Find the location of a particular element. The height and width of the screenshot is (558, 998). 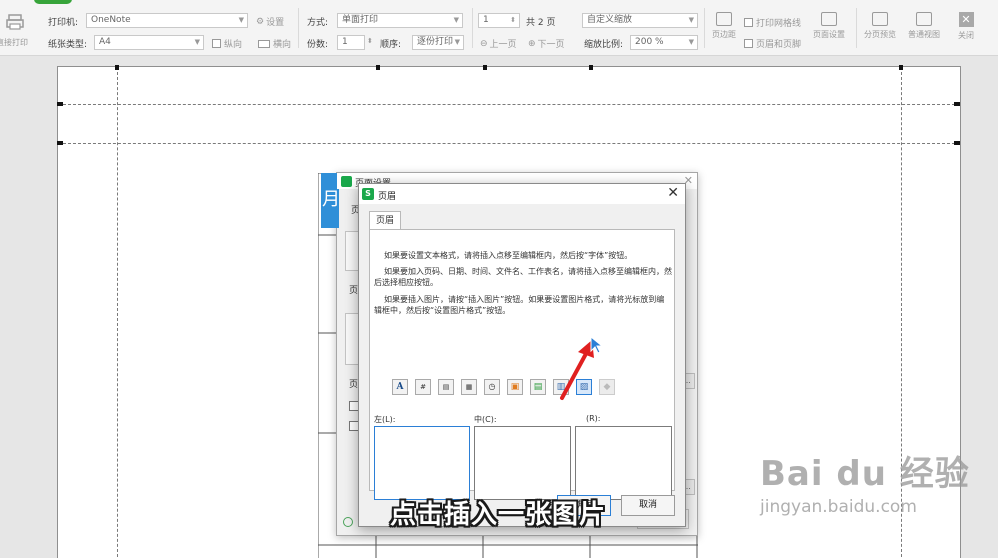

next-page-button: ⊕ 下一页 is located at coordinates (546, 44).